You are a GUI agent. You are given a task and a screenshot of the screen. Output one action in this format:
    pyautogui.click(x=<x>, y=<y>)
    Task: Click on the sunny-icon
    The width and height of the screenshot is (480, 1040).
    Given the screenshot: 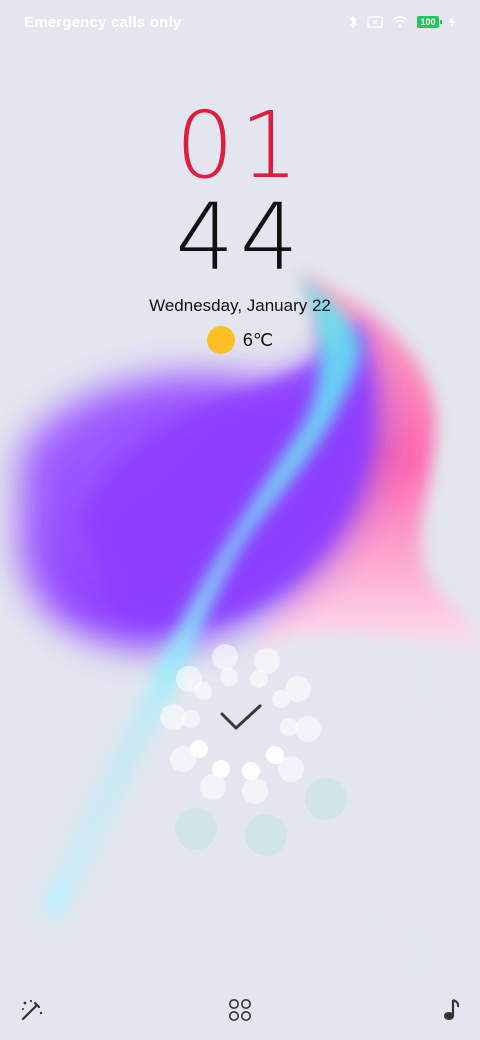 What is the action you would take?
    pyautogui.click(x=220, y=340)
    